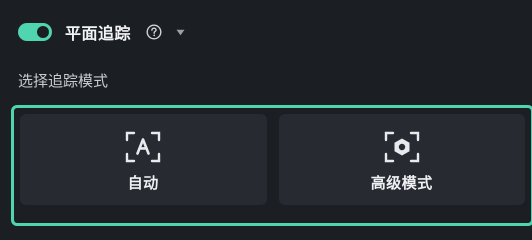  Describe the element at coordinates (401, 183) in the screenshot. I see `advanced-mode-label: 高级模式` at that location.